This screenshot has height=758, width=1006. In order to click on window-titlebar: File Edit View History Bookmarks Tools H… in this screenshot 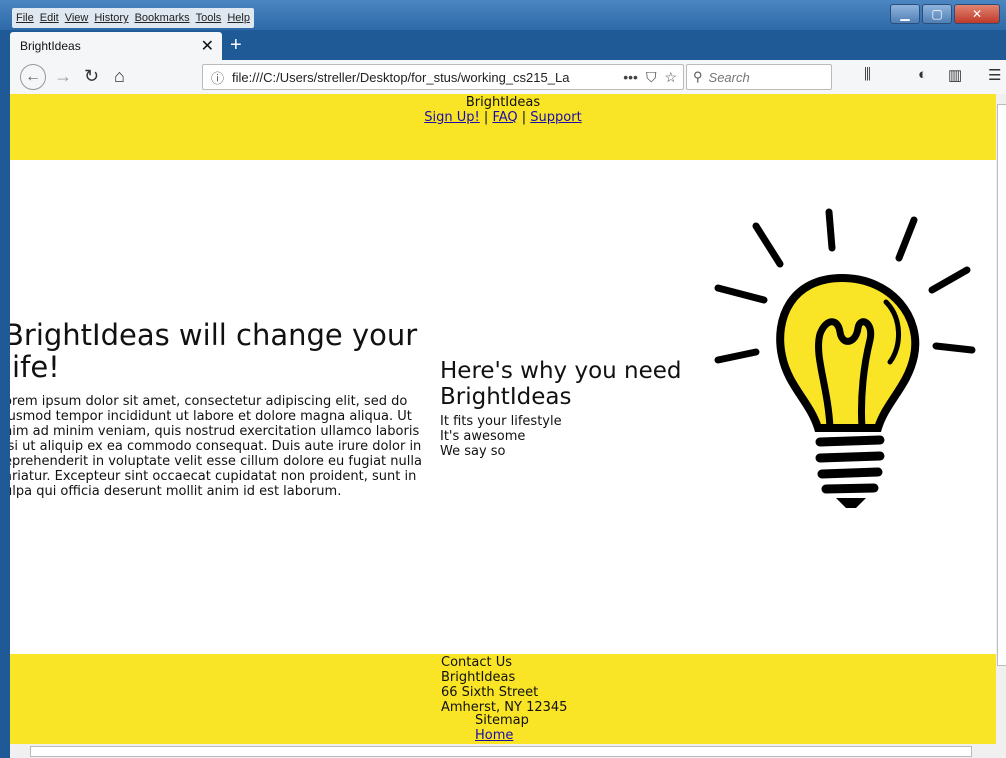, I will do `click(503, 15)`.